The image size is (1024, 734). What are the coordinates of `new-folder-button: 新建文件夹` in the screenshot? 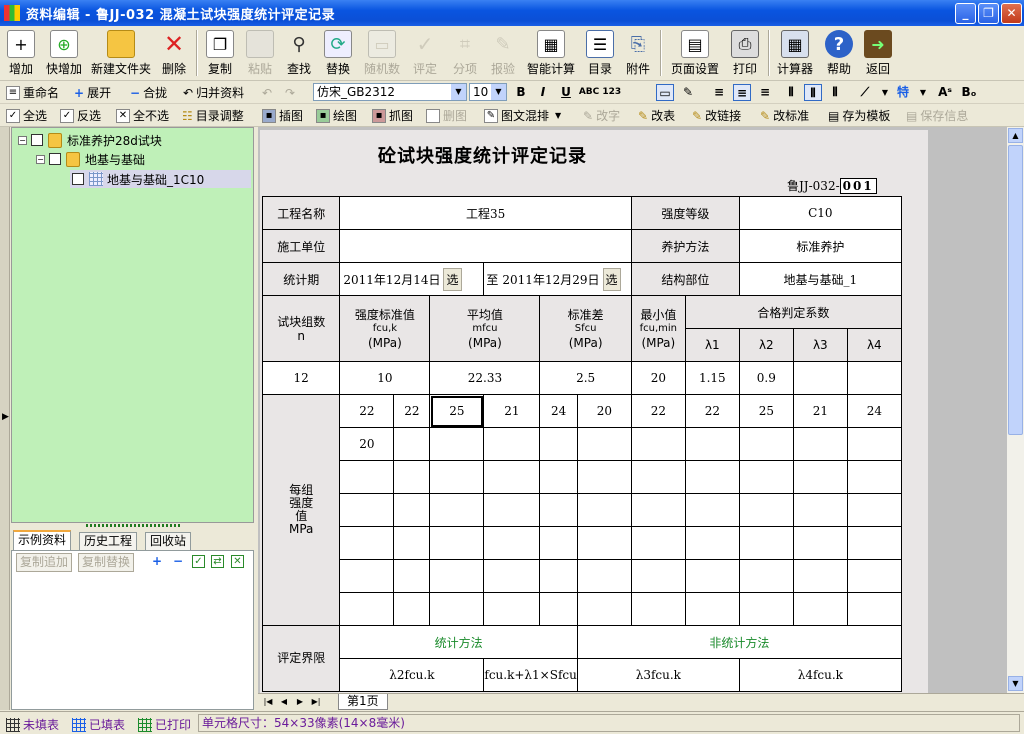 It's located at (121, 53).